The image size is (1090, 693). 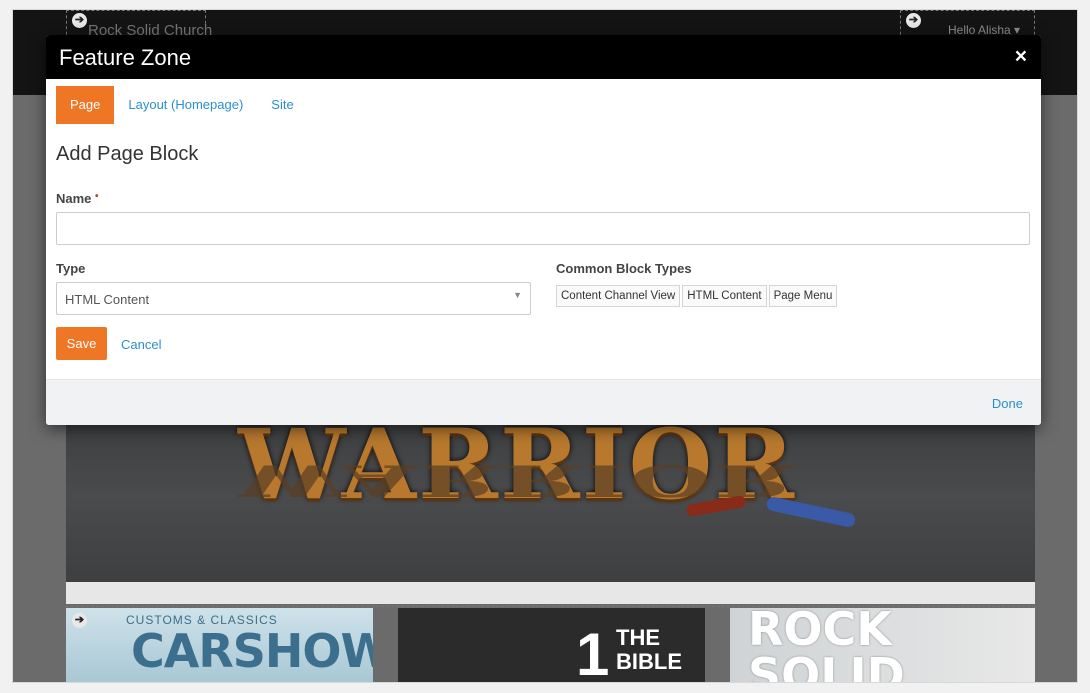 What do you see at coordinates (252, 651) in the screenshot?
I see `tile-title: CARSHOW` at bounding box center [252, 651].